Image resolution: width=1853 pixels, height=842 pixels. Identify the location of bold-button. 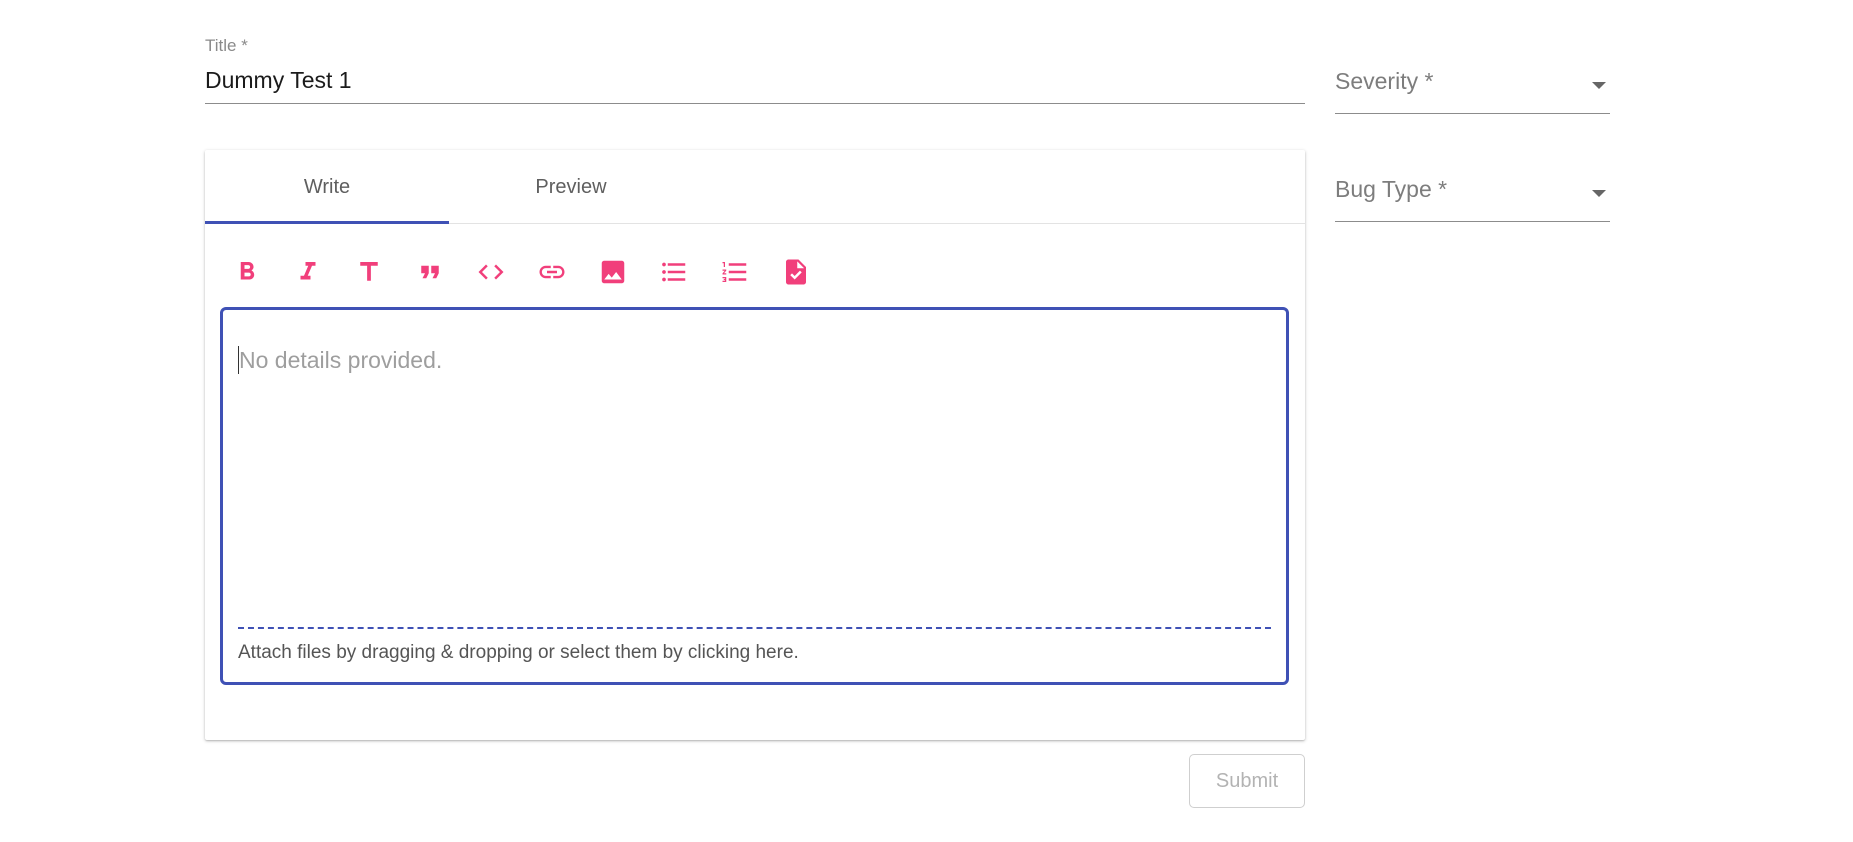
(247, 272).